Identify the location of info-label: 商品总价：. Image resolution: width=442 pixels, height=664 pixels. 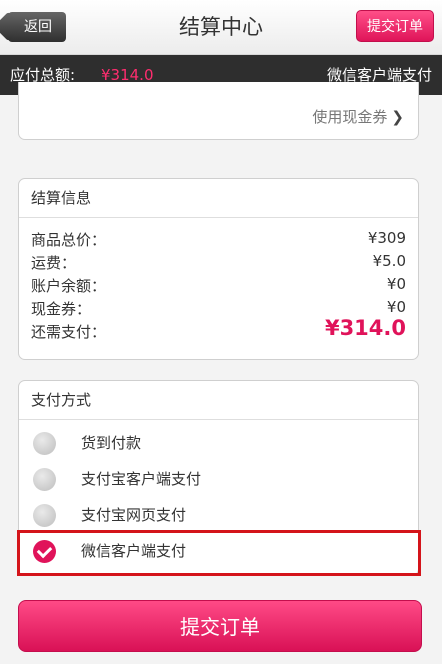
(69, 240).